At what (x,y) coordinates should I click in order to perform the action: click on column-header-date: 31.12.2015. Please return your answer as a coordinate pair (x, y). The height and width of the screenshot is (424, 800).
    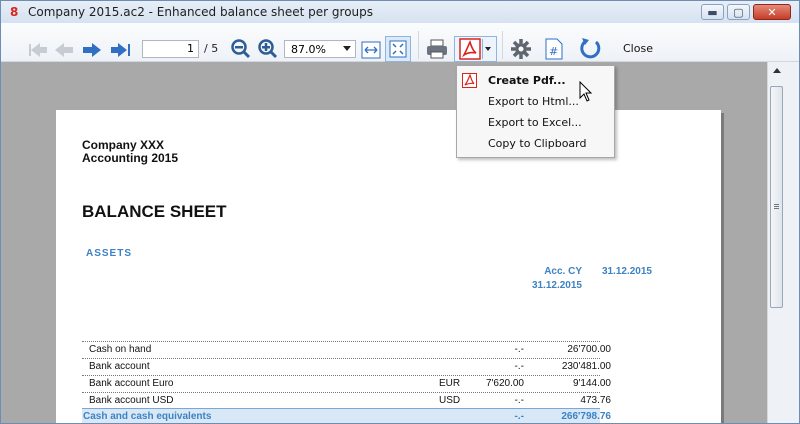
    Looking at the image, I should click on (626, 271).